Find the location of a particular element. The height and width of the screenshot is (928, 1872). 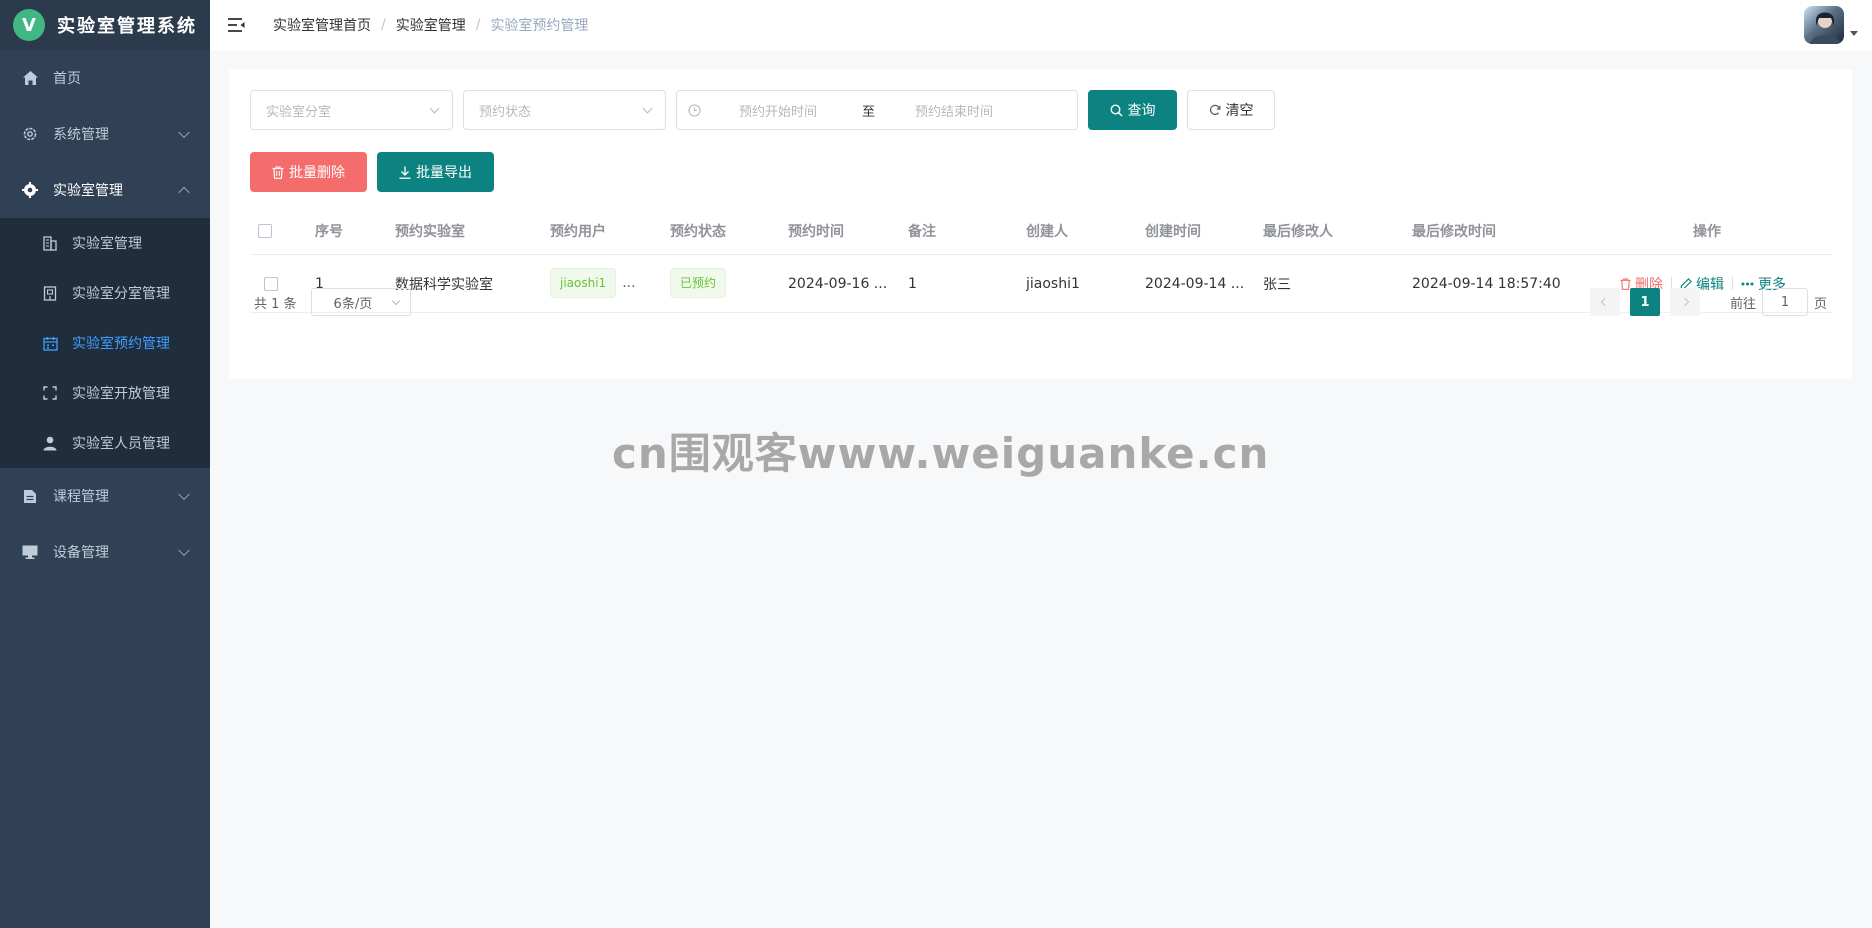

status-select: 预约状态 is located at coordinates (564, 110).